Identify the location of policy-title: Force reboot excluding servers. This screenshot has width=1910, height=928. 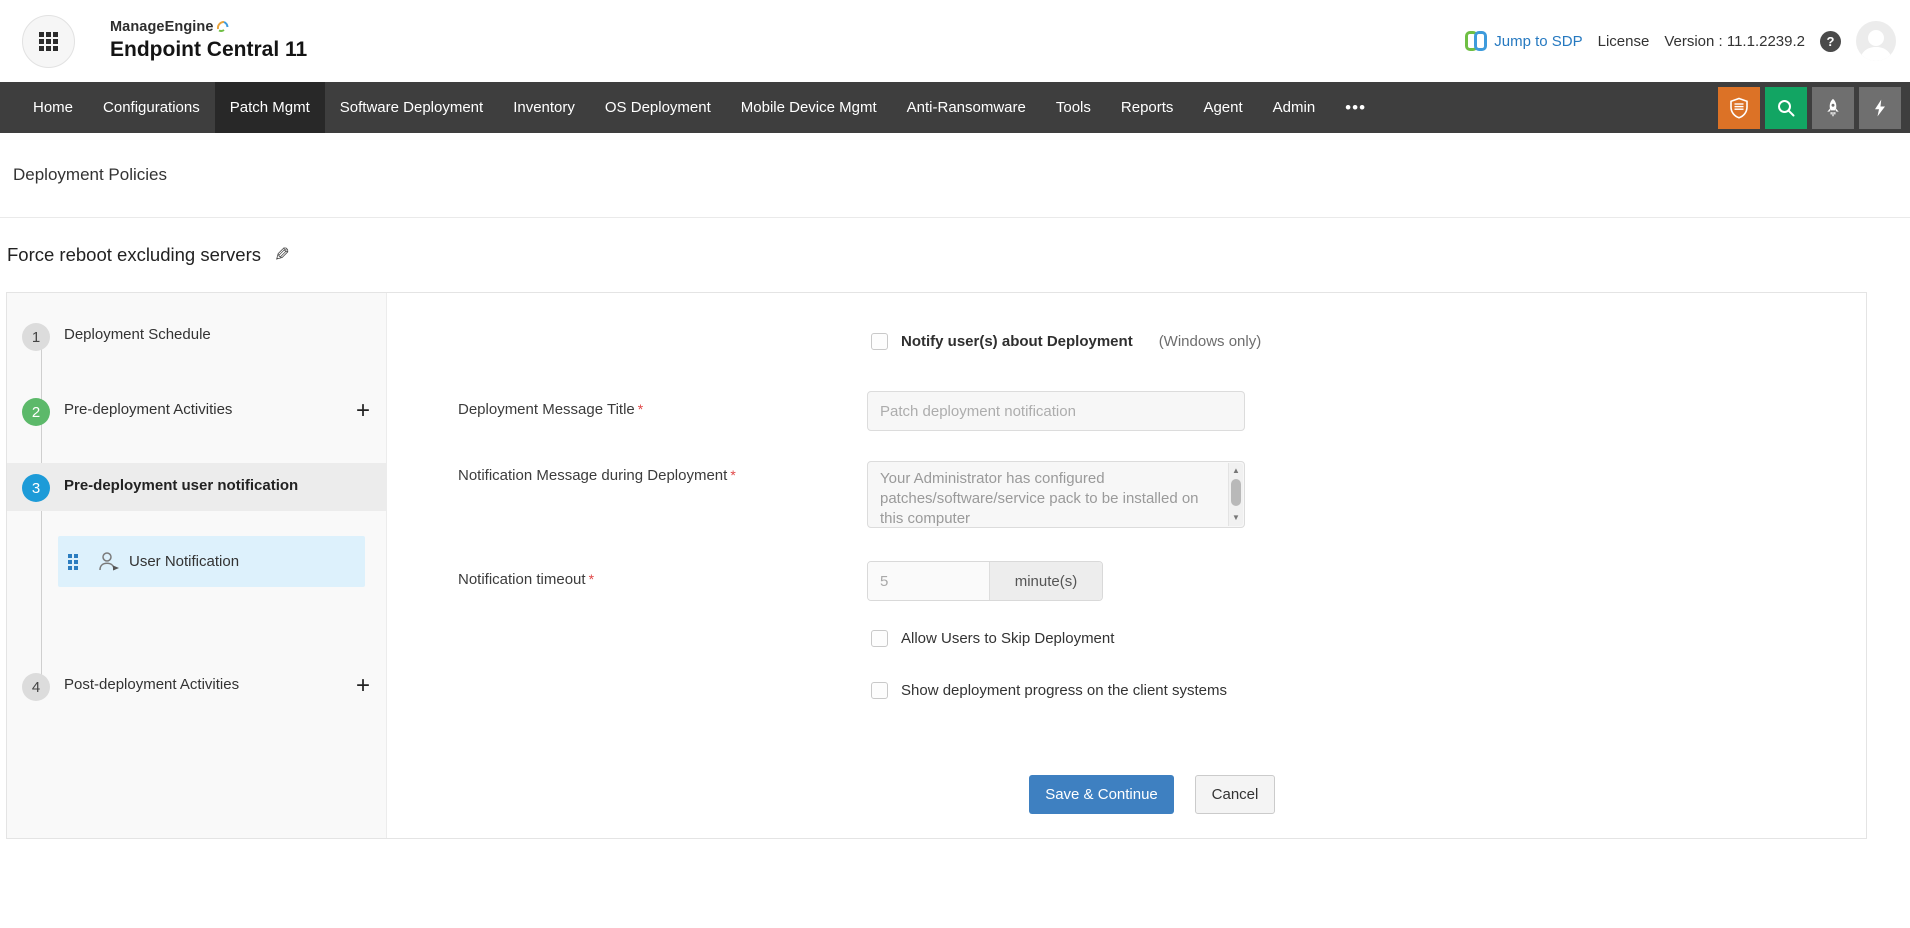
(134, 254).